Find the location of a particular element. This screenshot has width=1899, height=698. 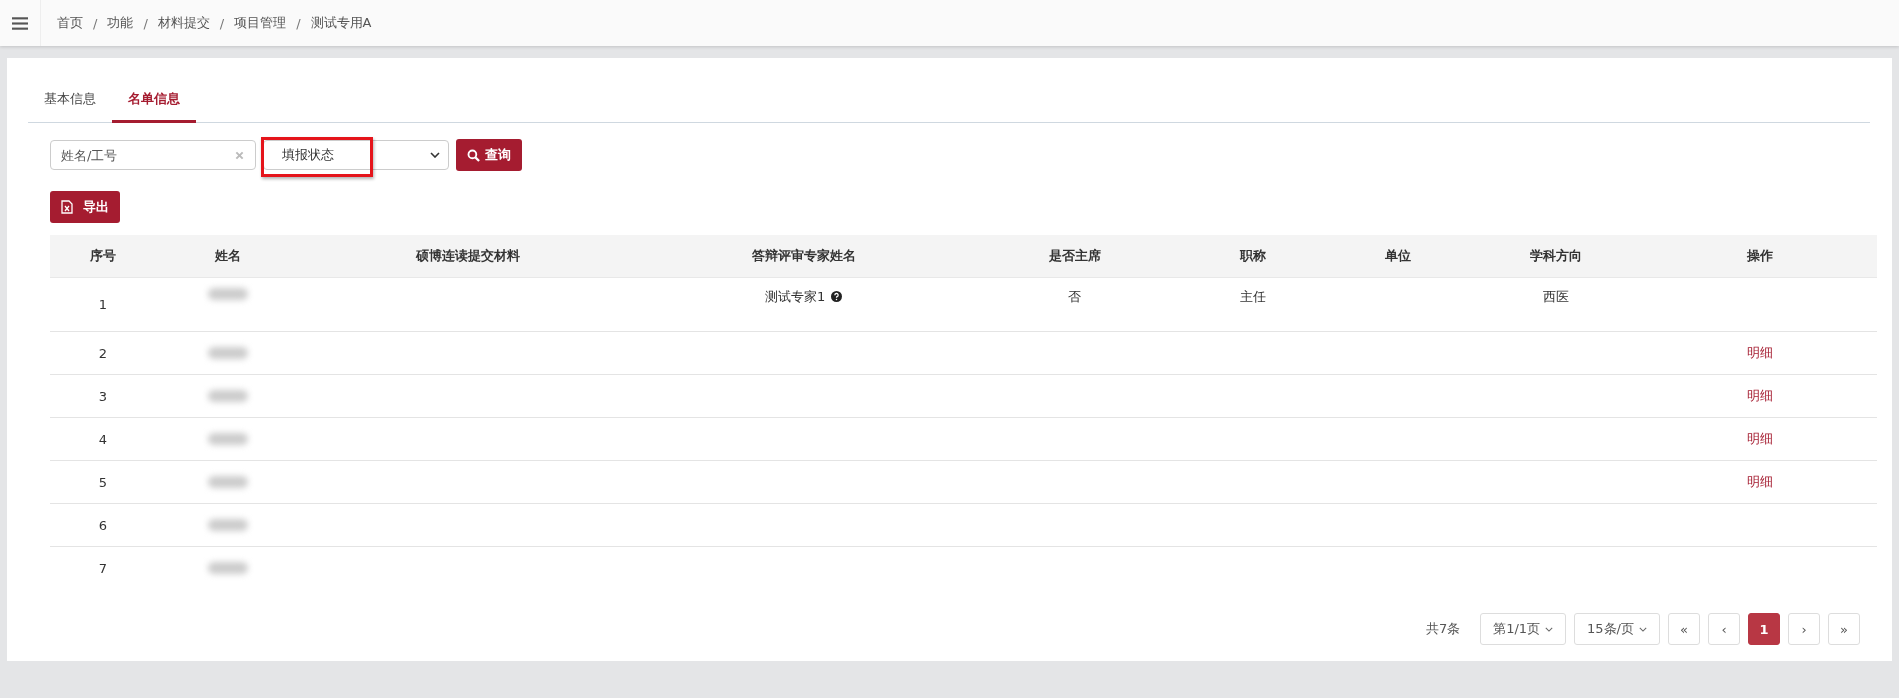

last-page-button: » is located at coordinates (1844, 629).